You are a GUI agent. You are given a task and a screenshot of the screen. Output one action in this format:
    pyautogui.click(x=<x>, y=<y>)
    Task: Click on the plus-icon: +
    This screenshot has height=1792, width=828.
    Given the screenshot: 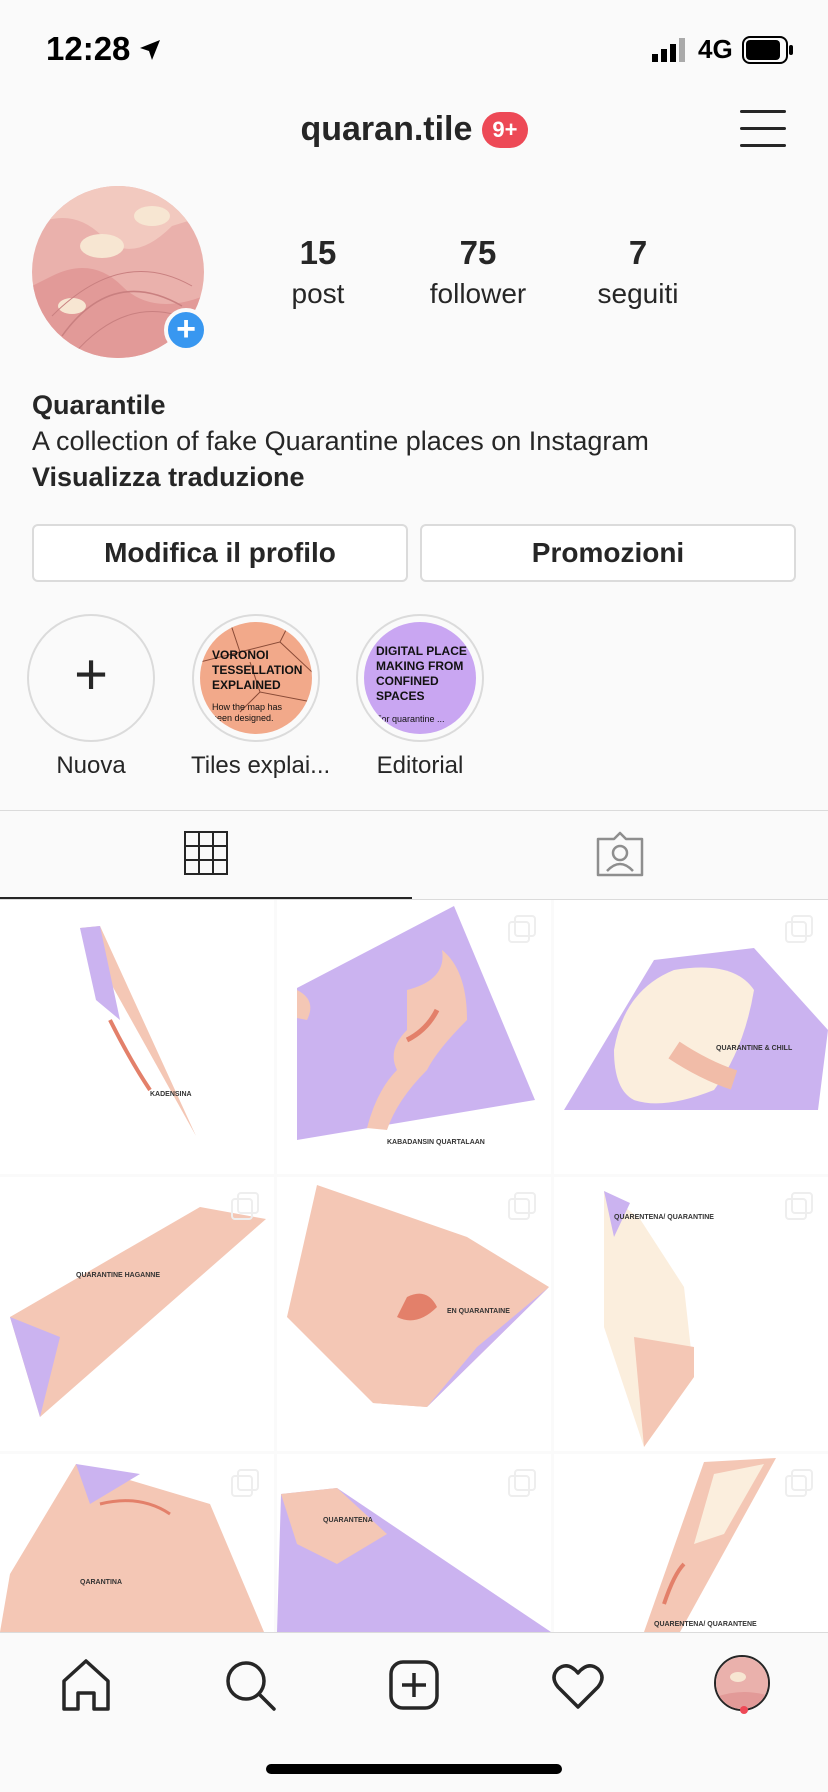 What is the action you would take?
    pyautogui.click(x=91, y=674)
    